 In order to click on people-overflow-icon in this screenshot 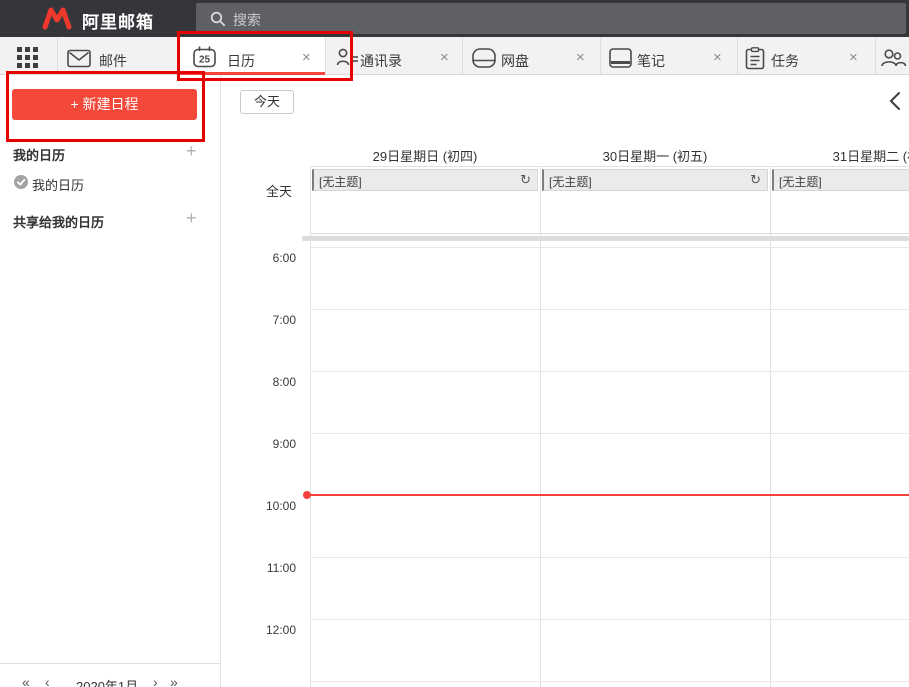, I will do `click(893, 58)`.